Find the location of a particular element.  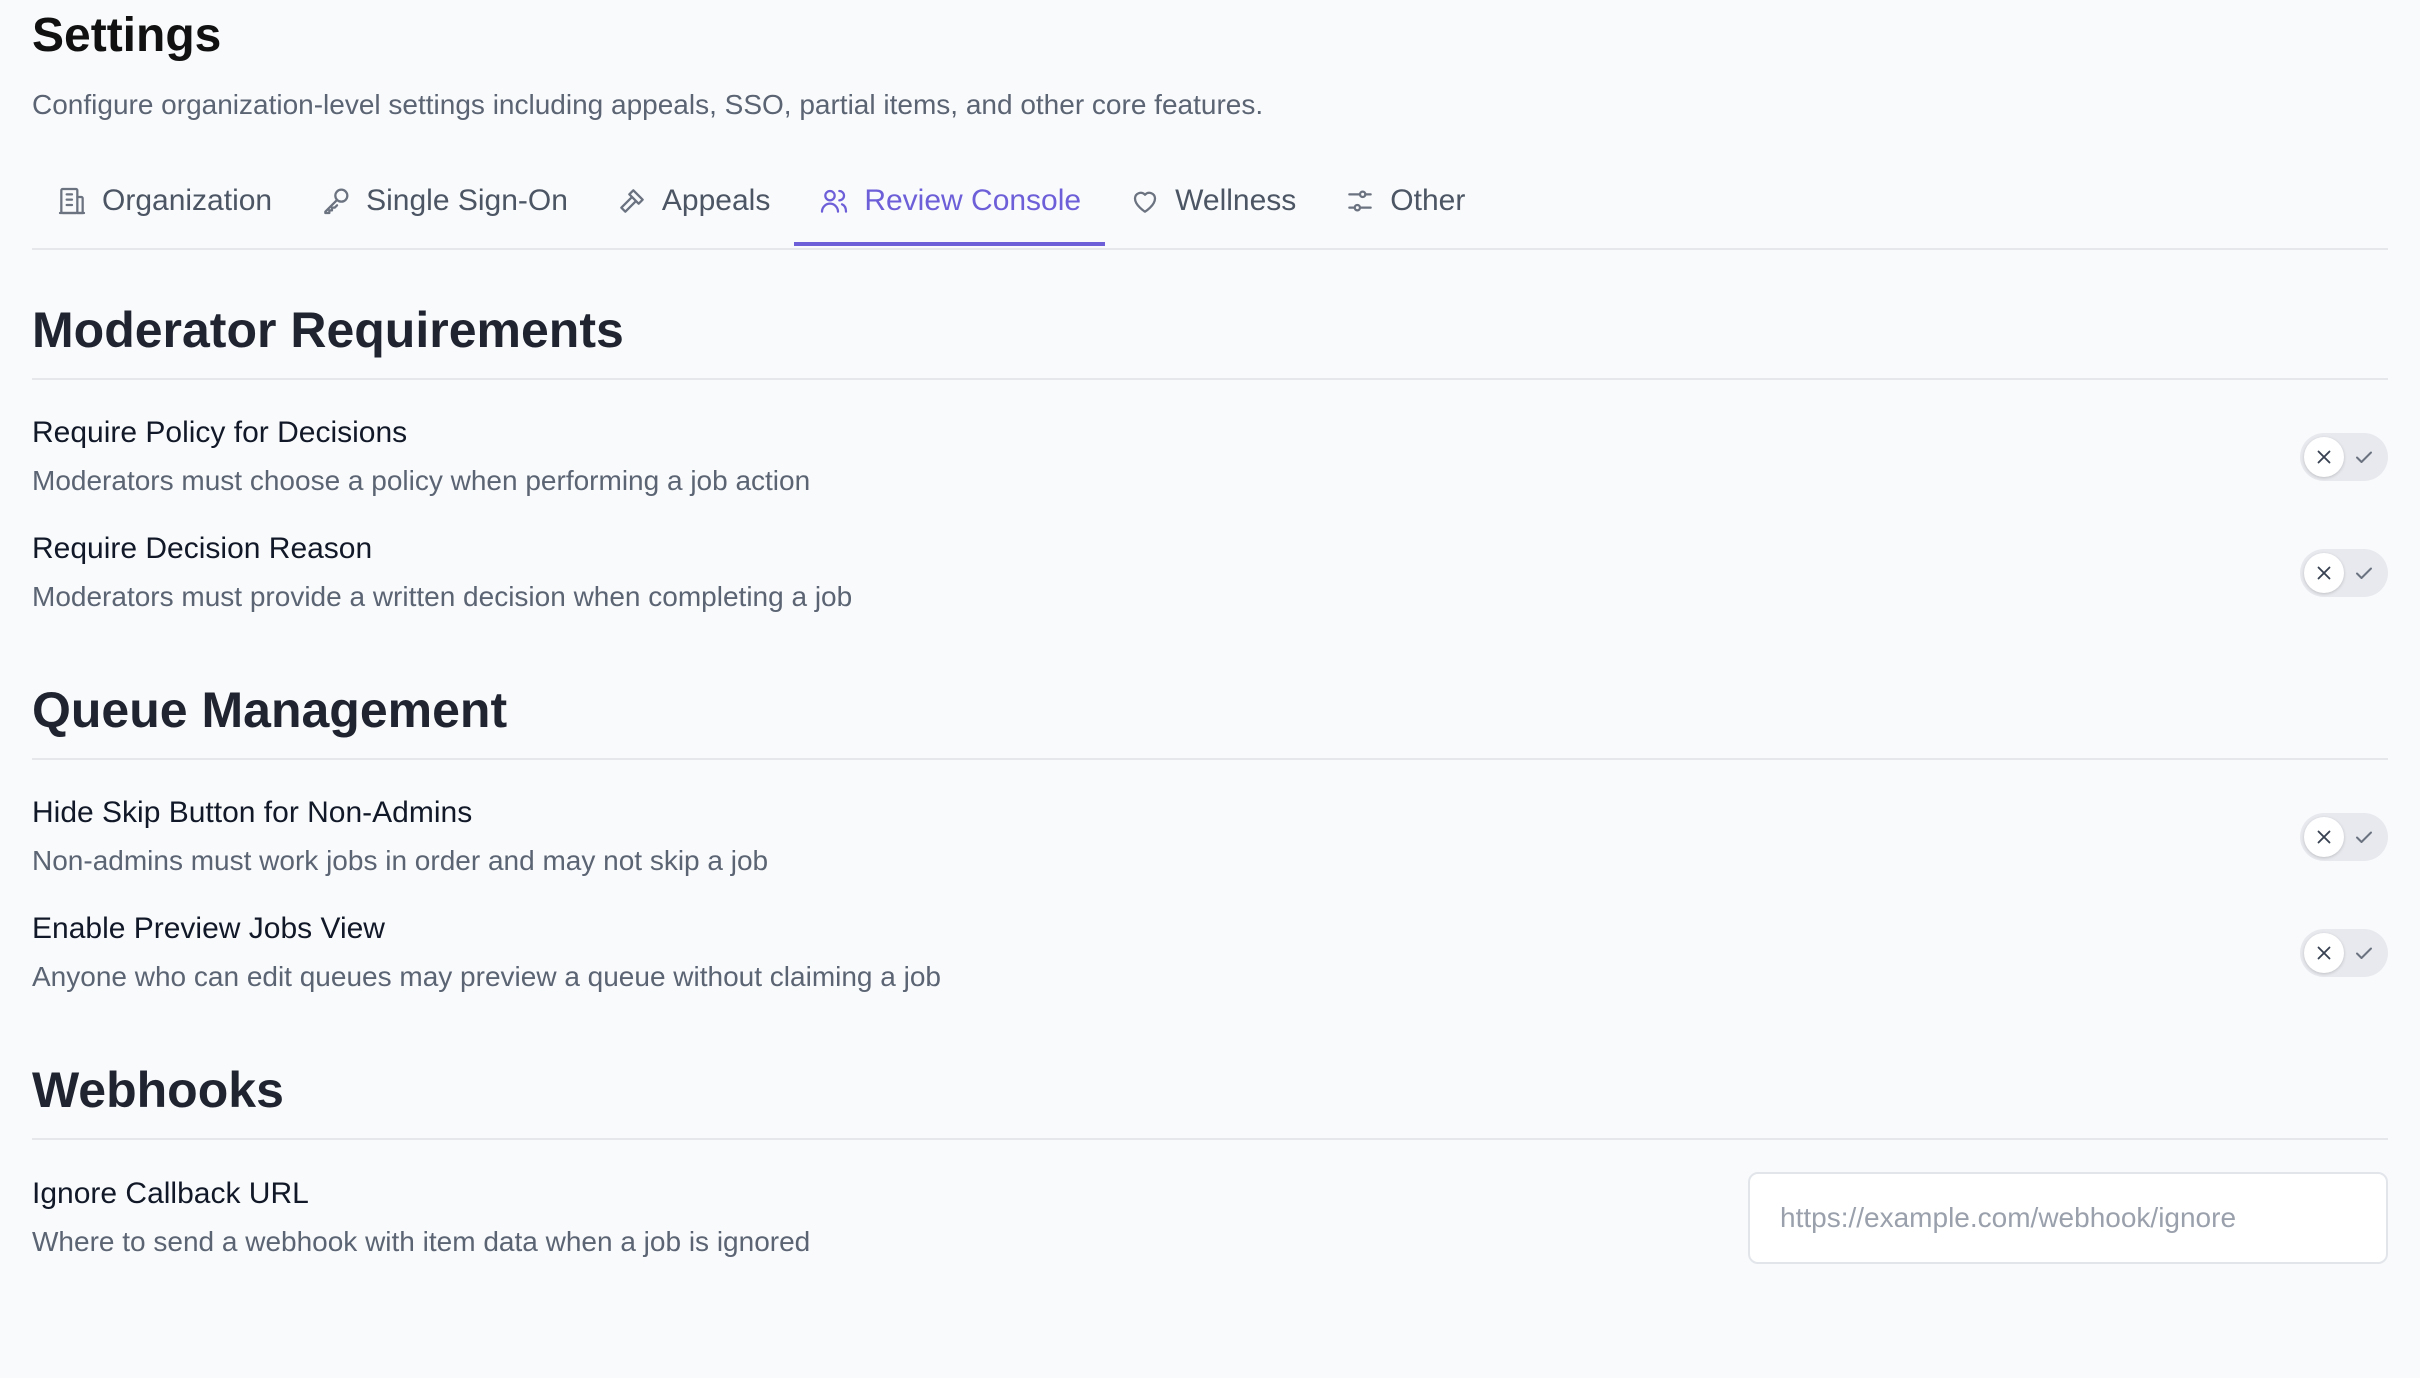

tab-other-label: Other is located at coordinates (1428, 200).